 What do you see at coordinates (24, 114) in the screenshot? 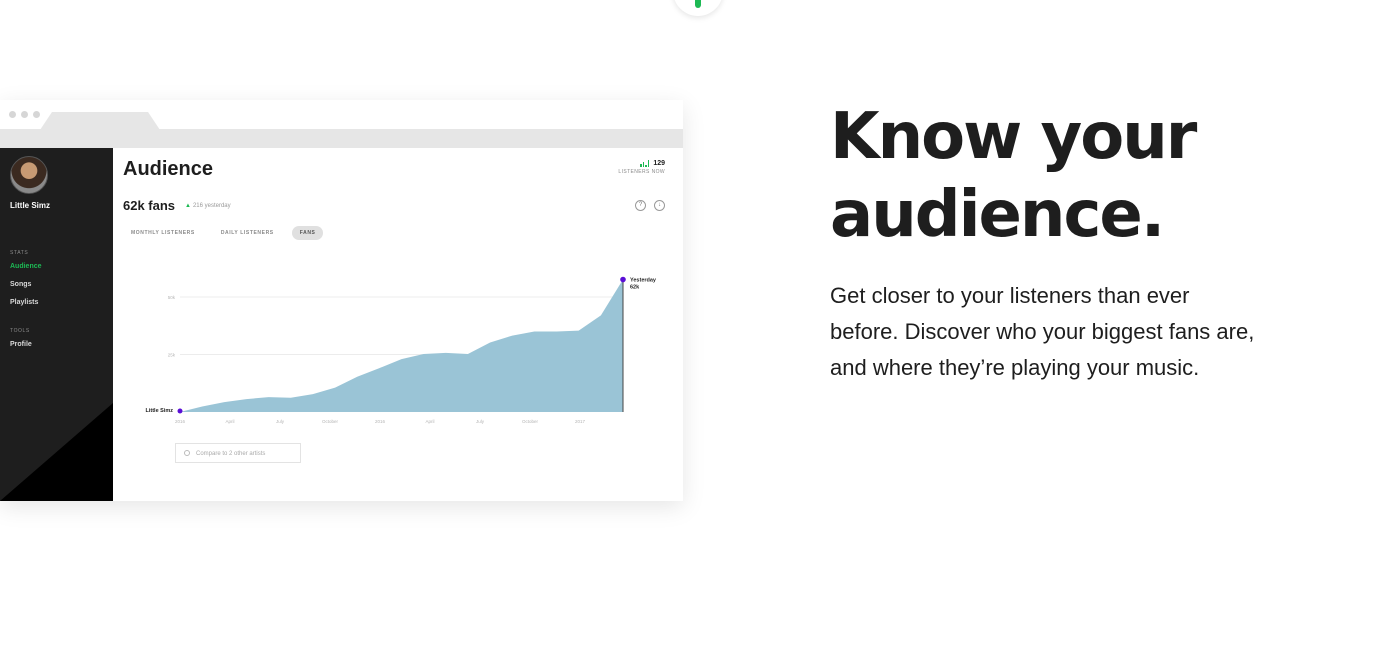
I see `window-minimize-dot` at bounding box center [24, 114].